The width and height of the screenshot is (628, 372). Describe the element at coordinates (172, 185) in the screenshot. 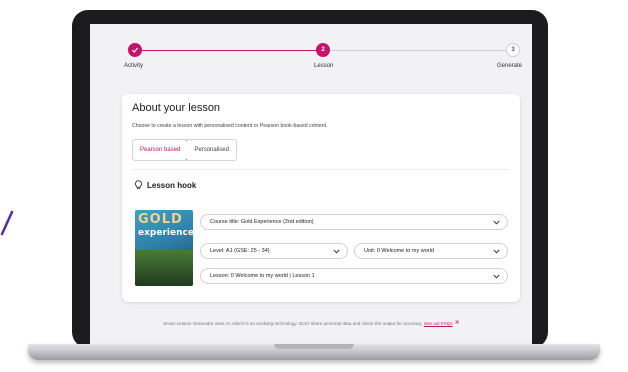

I see `lesson-hook-label: Lesson hook` at that location.